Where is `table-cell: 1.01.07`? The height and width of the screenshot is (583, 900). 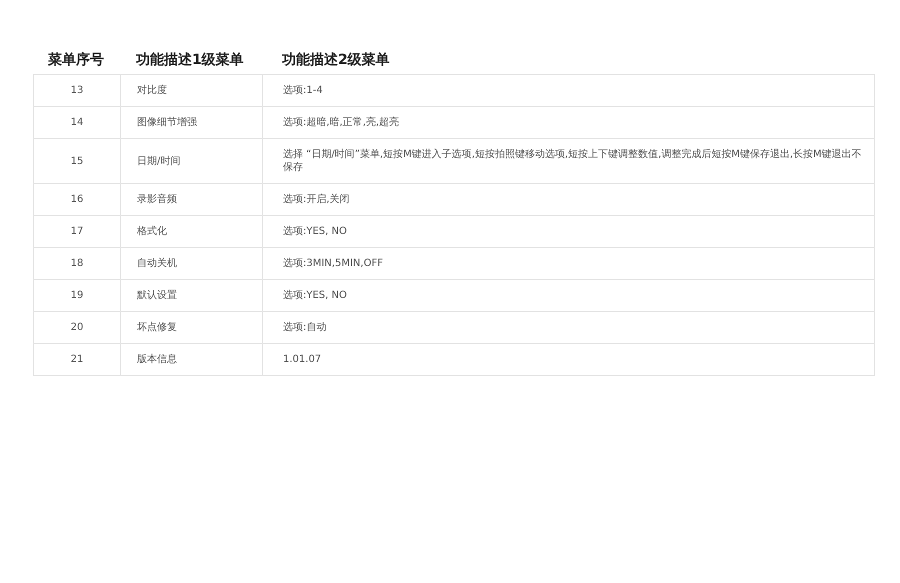 table-cell: 1.01.07 is located at coordinates (568, 360).